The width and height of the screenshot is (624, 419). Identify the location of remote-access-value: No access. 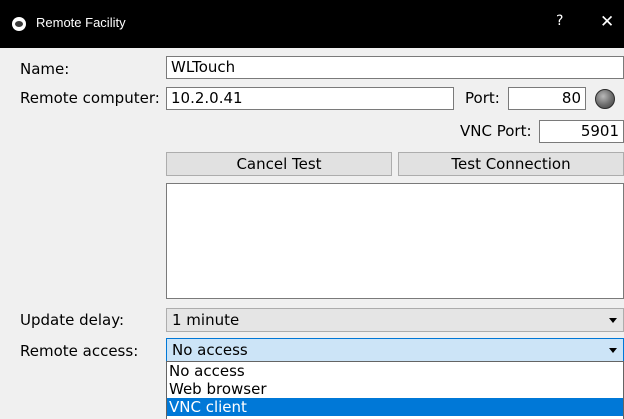
(210, 350).